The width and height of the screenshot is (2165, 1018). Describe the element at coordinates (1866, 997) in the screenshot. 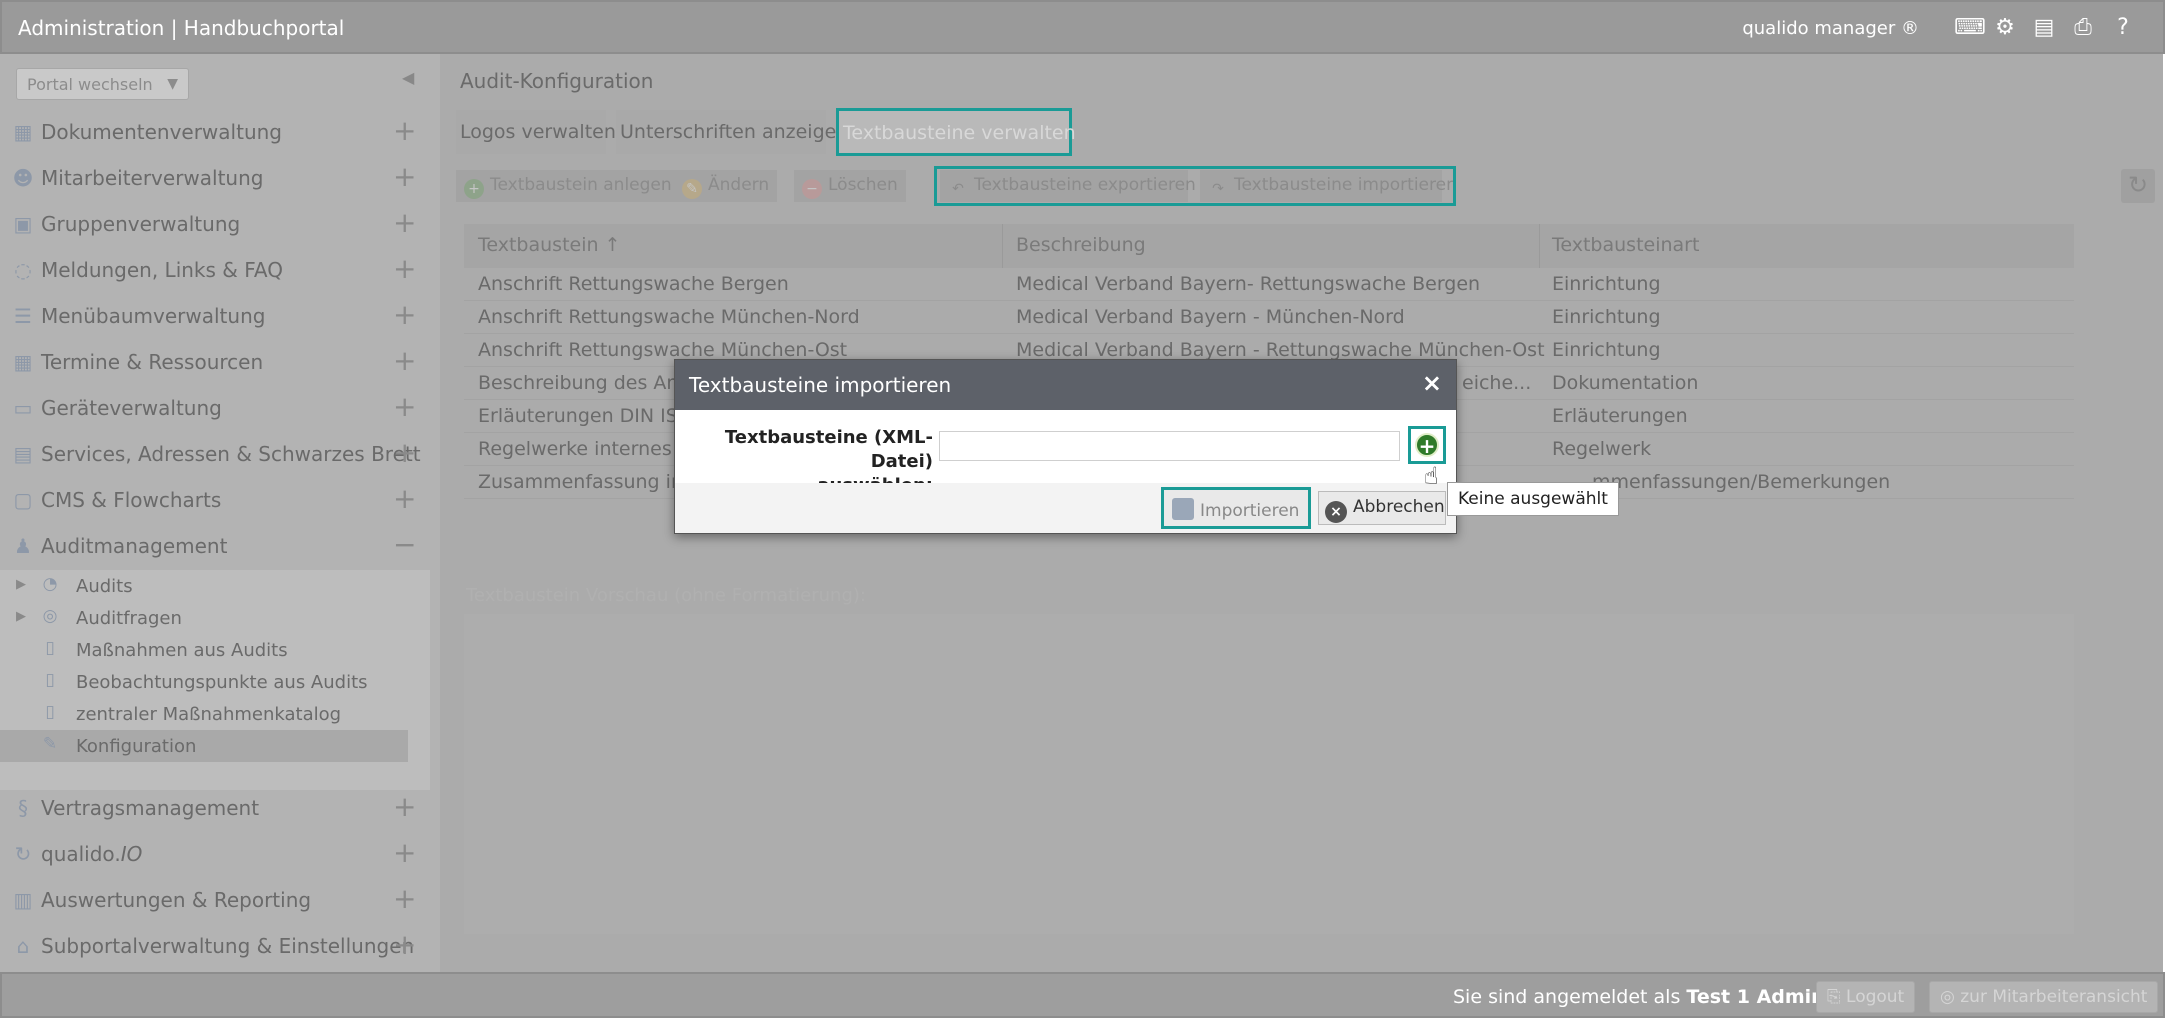

I see `logout-button: ⎘ Logout` at that location.